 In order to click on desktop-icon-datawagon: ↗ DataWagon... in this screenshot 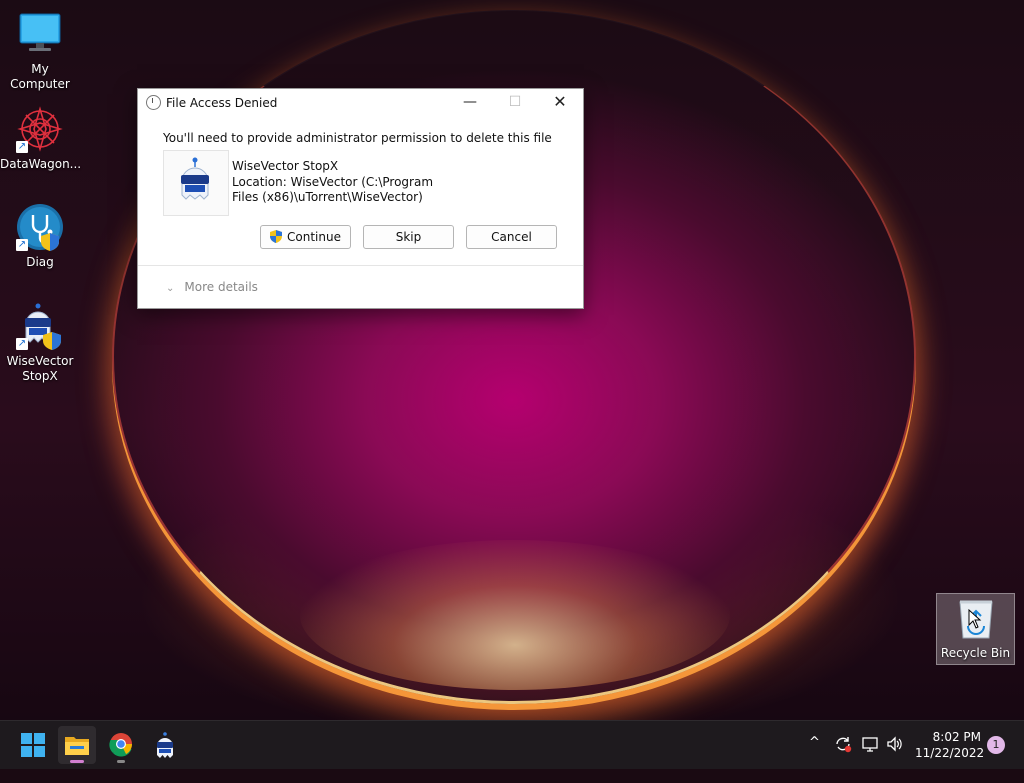, I will do `click(41, 138)`.